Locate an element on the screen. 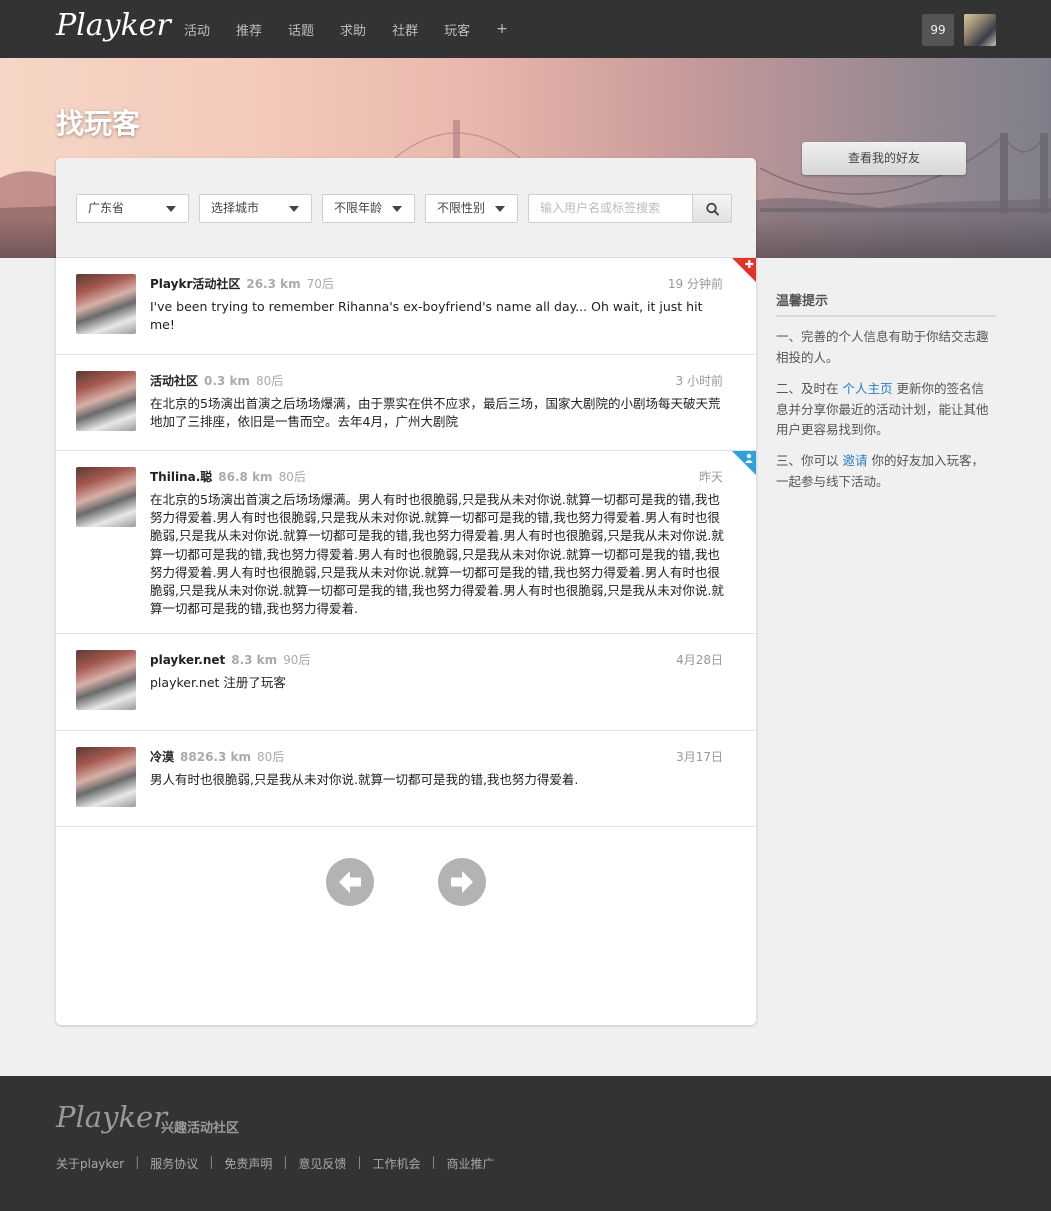 This screenshot has width=1051, height=1211. footer-link-feedback: 意见反馈 is located at coordinates (322, 1163).